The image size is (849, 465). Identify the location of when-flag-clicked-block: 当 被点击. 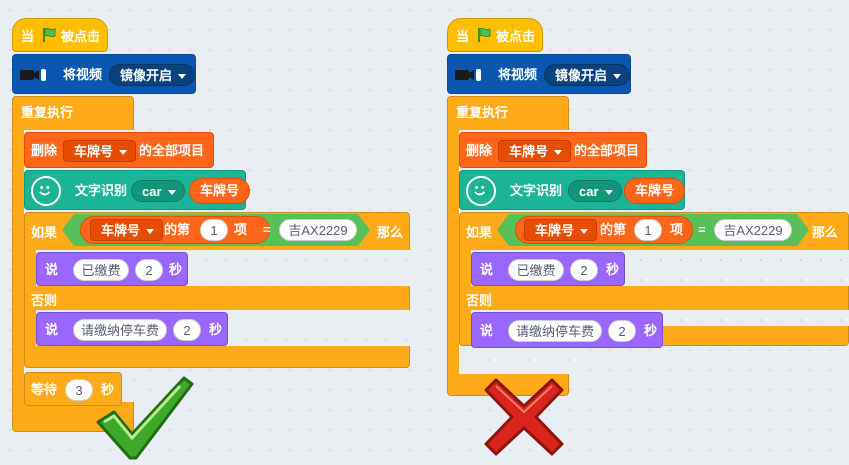
(495, 35).